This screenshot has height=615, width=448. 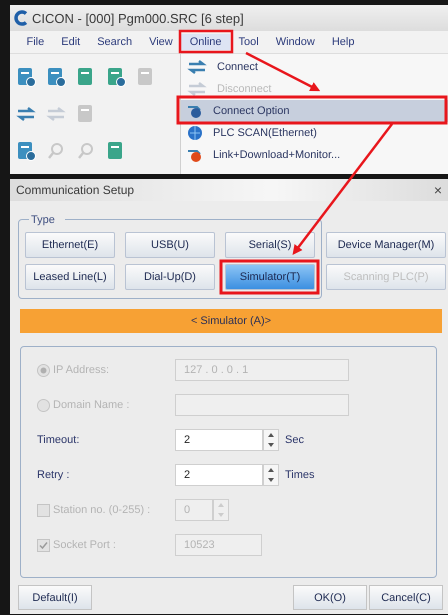 What do you see at coordinates (343, 42) in the screenshot?
I see `menu-item: Help` at bounding box center [343, 42].